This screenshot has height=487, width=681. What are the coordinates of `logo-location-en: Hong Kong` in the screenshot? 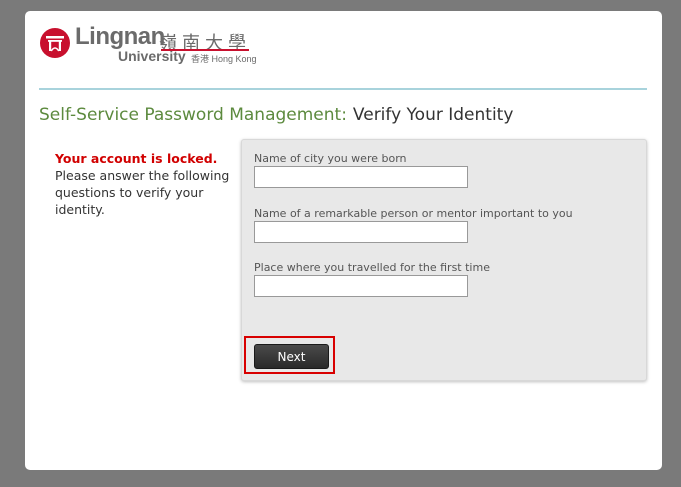 It's located at (234, 59).